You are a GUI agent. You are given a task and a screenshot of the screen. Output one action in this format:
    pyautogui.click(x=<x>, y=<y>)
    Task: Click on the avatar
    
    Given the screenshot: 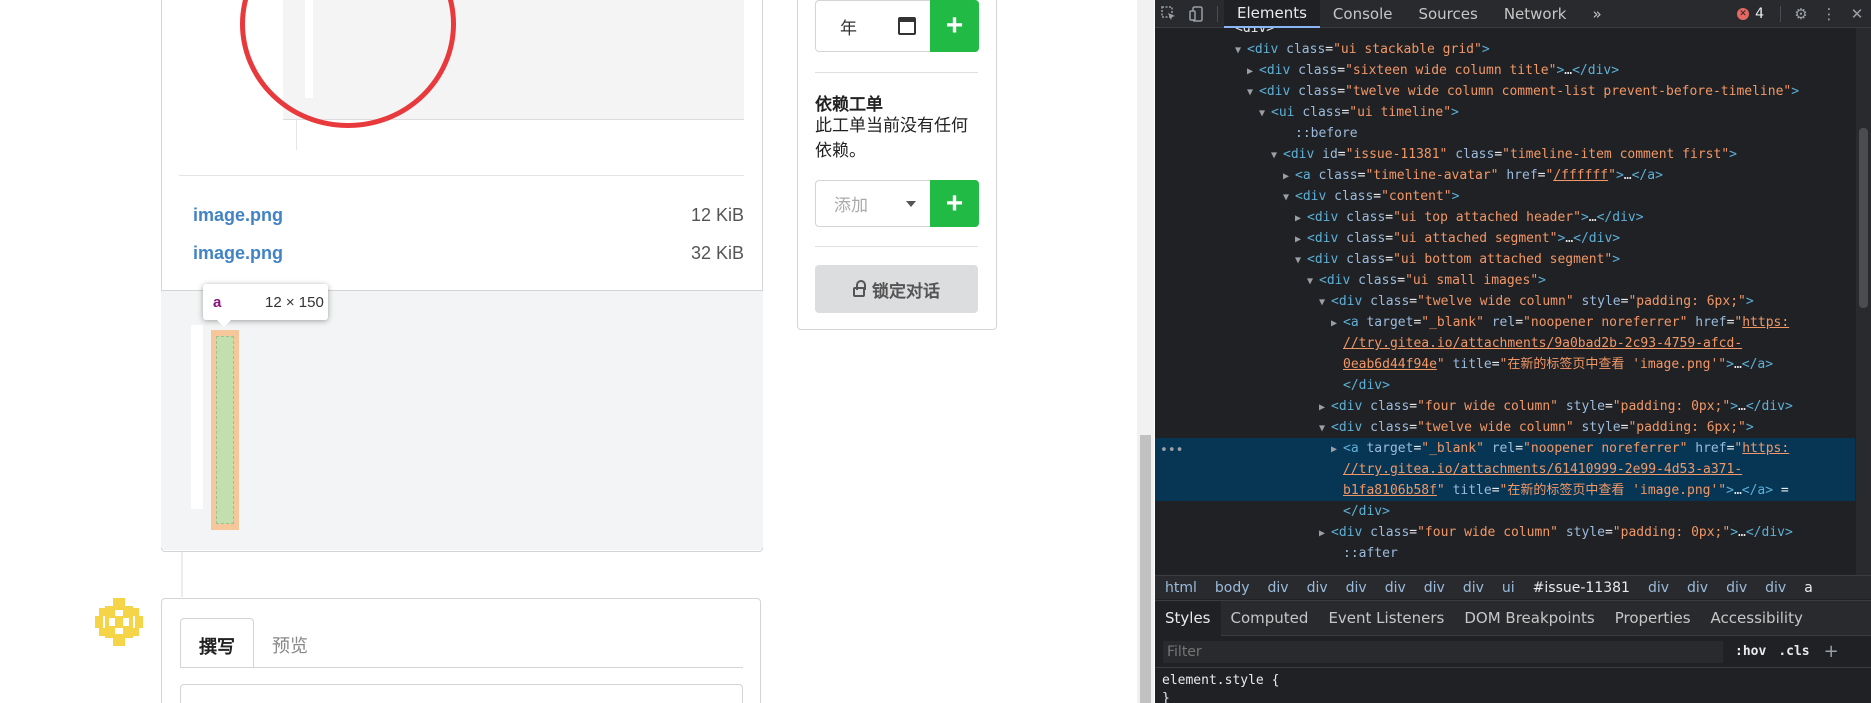 What is the action you would take?
    pyautogui.click(x=119, y=622)
    